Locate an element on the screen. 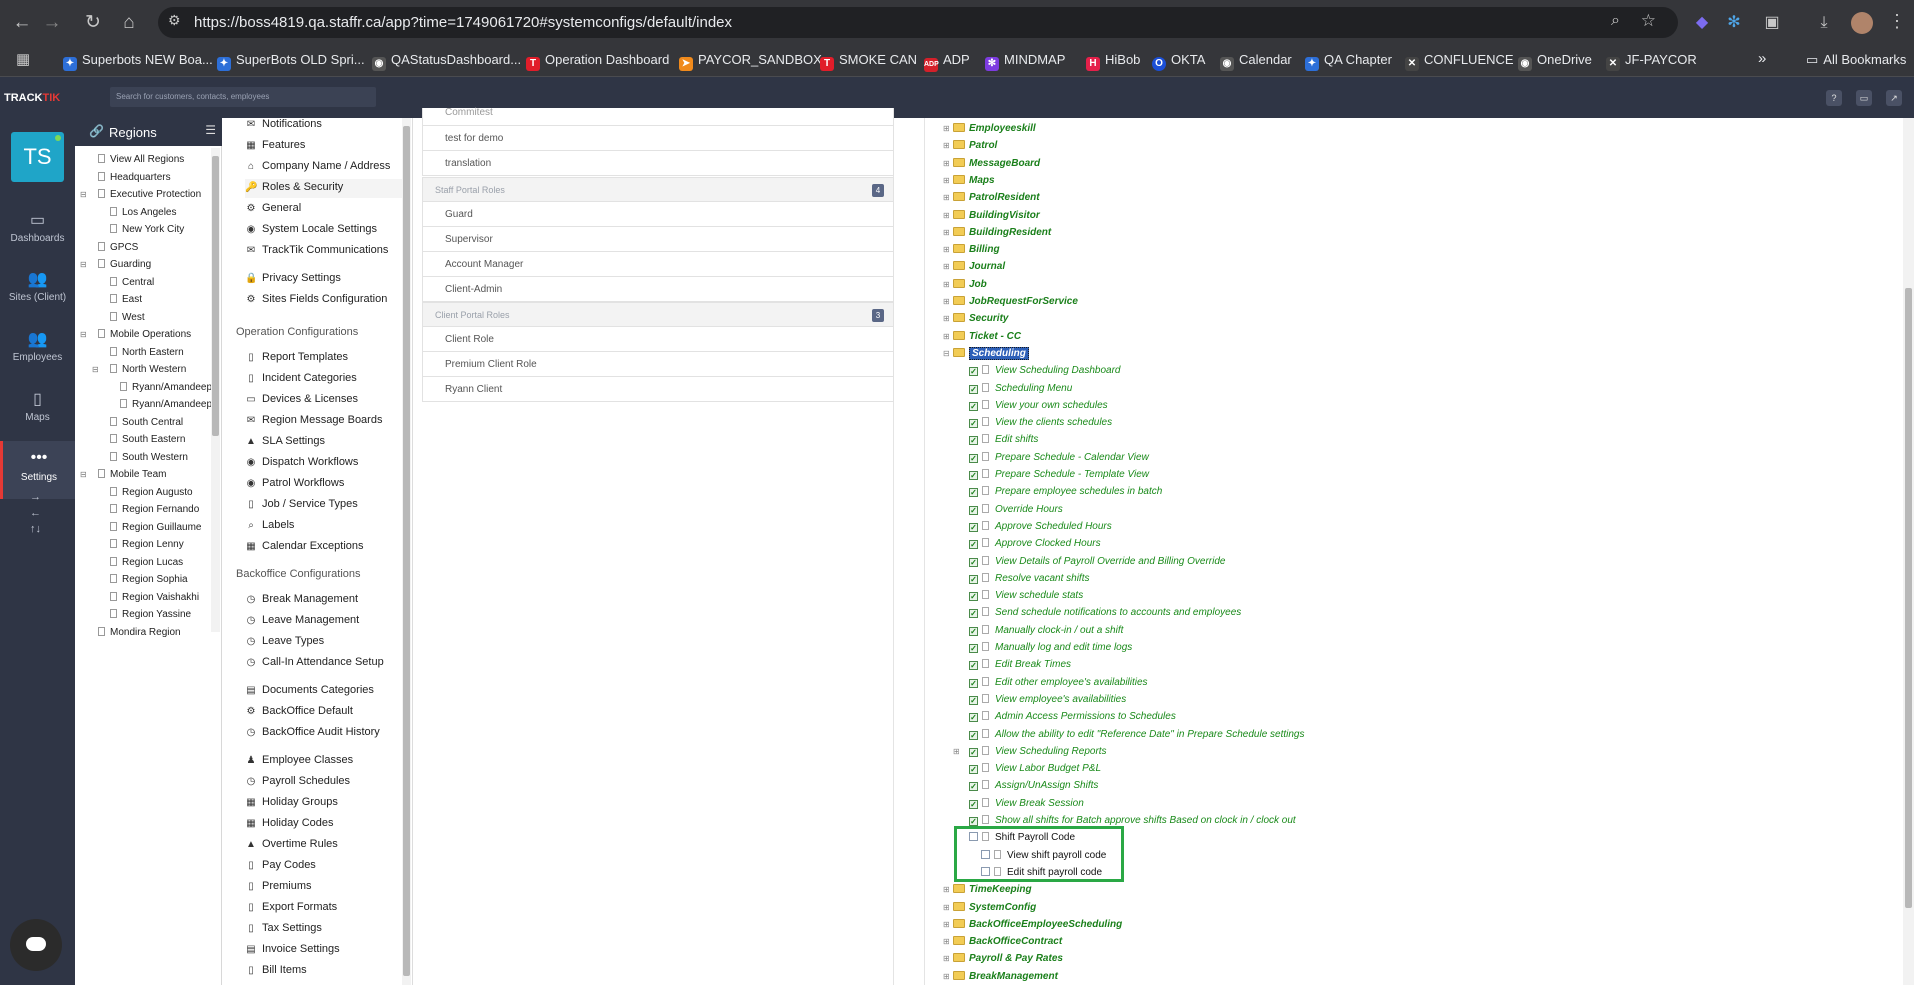  permission-item: ✓ Edit shifts is located at coordinates (1003, 439).